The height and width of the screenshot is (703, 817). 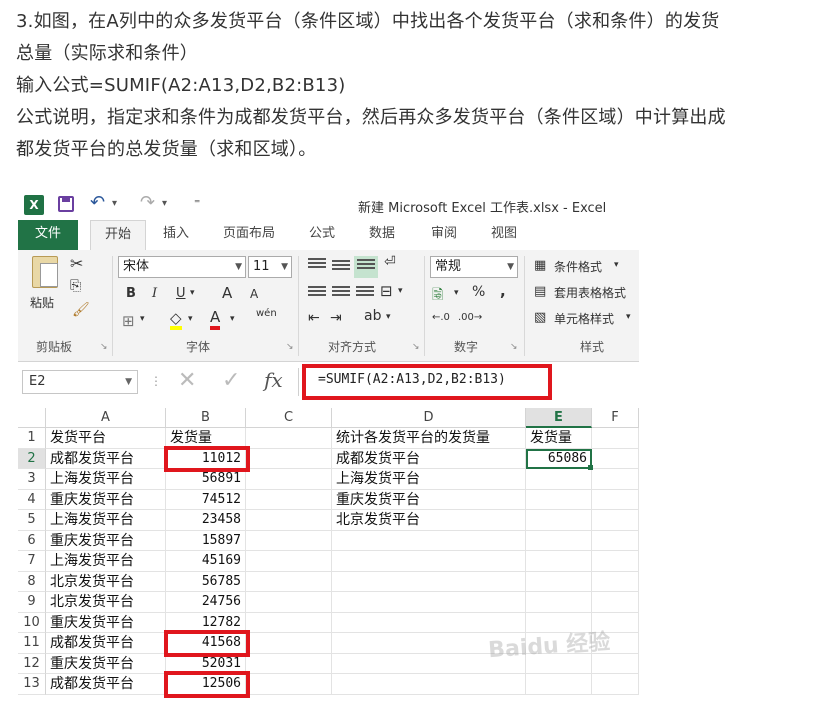 What do you see at coordinates (365, 293) in the screenshot?
I see `align-right-icon` at bounding box center [365, 293].